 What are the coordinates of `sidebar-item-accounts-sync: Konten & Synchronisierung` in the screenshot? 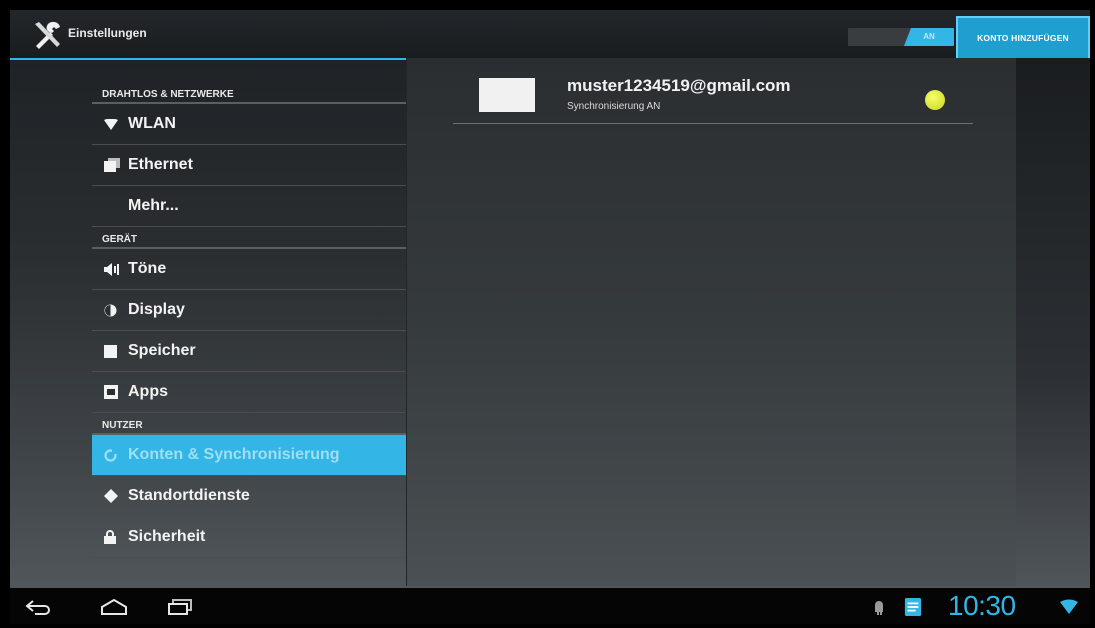 It's located at (249, 455).